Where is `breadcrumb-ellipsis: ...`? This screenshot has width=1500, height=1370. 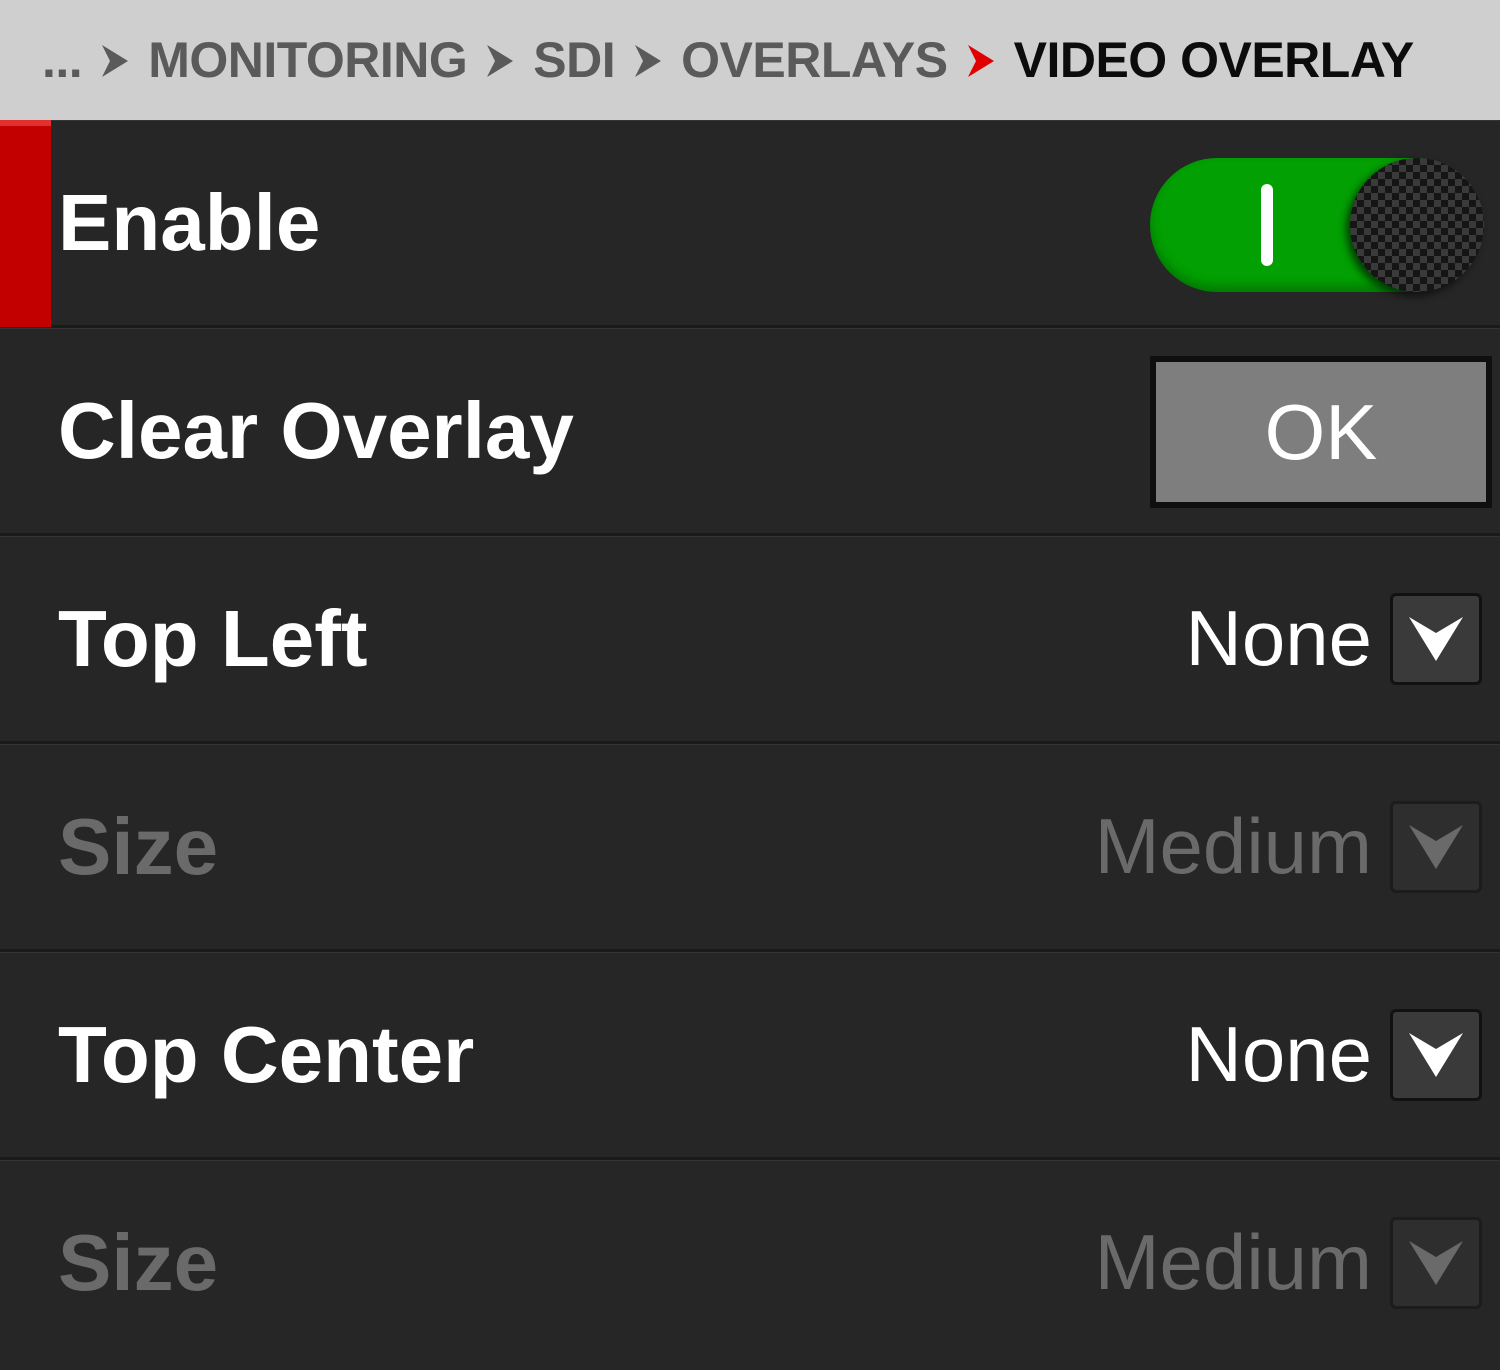
breadcrumb-ellipsis: ... is located at coordinates (62, 60).